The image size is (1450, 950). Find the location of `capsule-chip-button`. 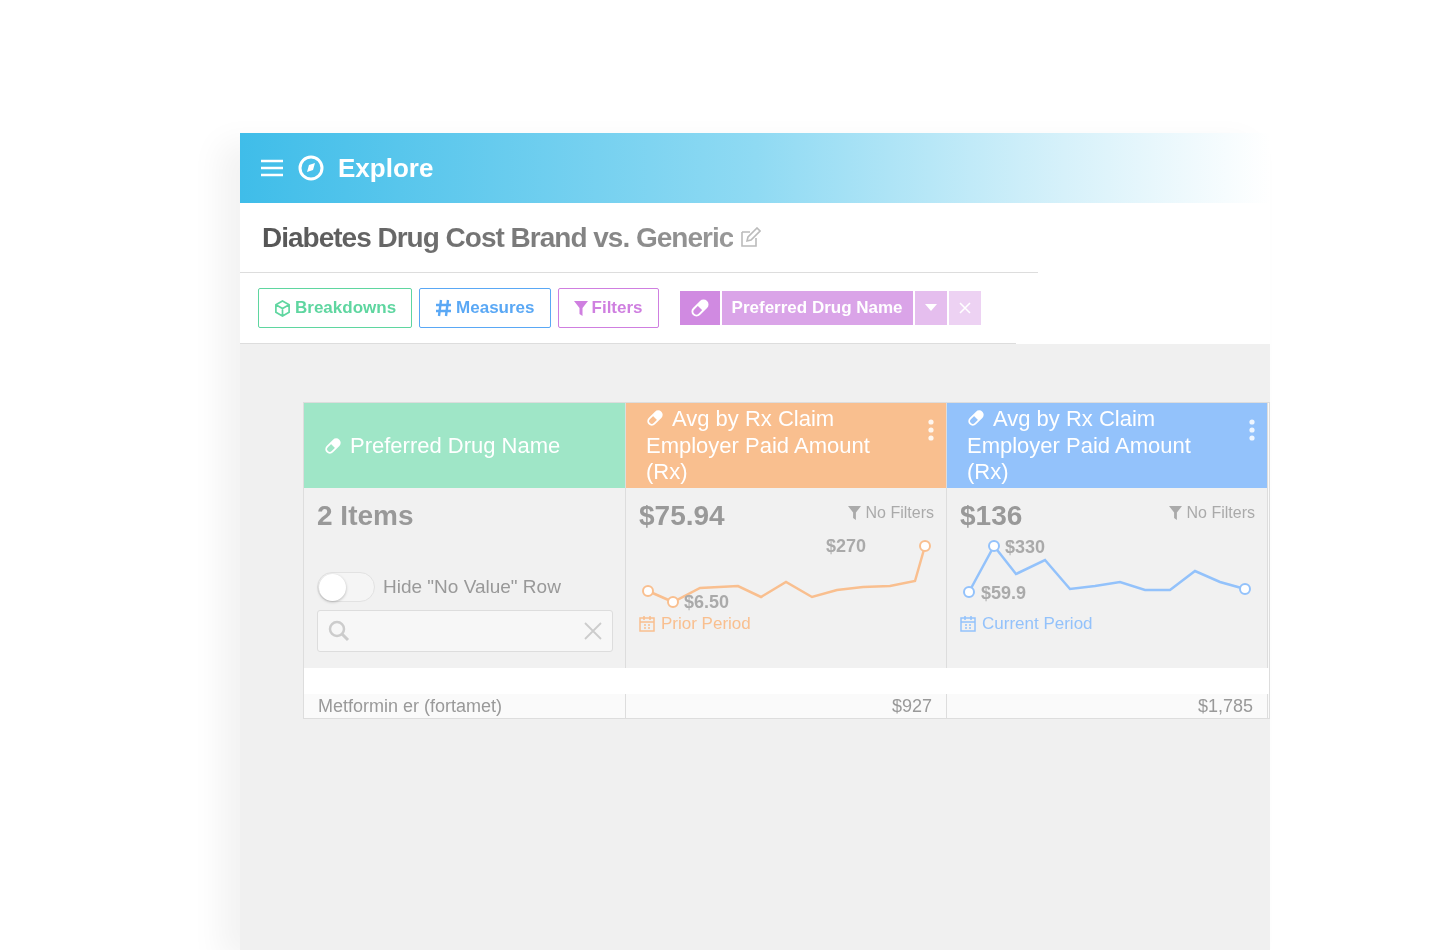

capsule-chip-button is located at coordinates (699, 308).